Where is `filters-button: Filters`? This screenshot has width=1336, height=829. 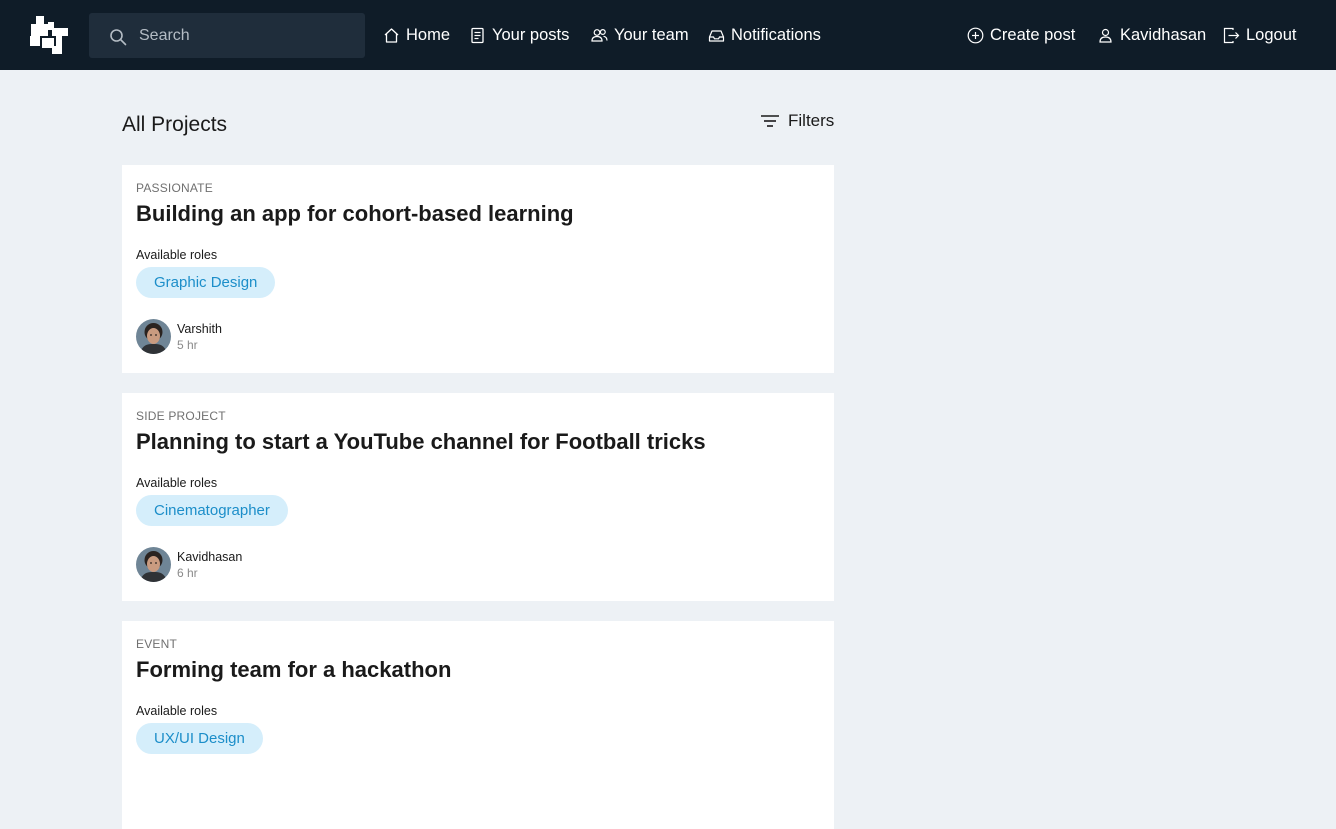
filters-button: Filters is located at coordinates (797, 121).